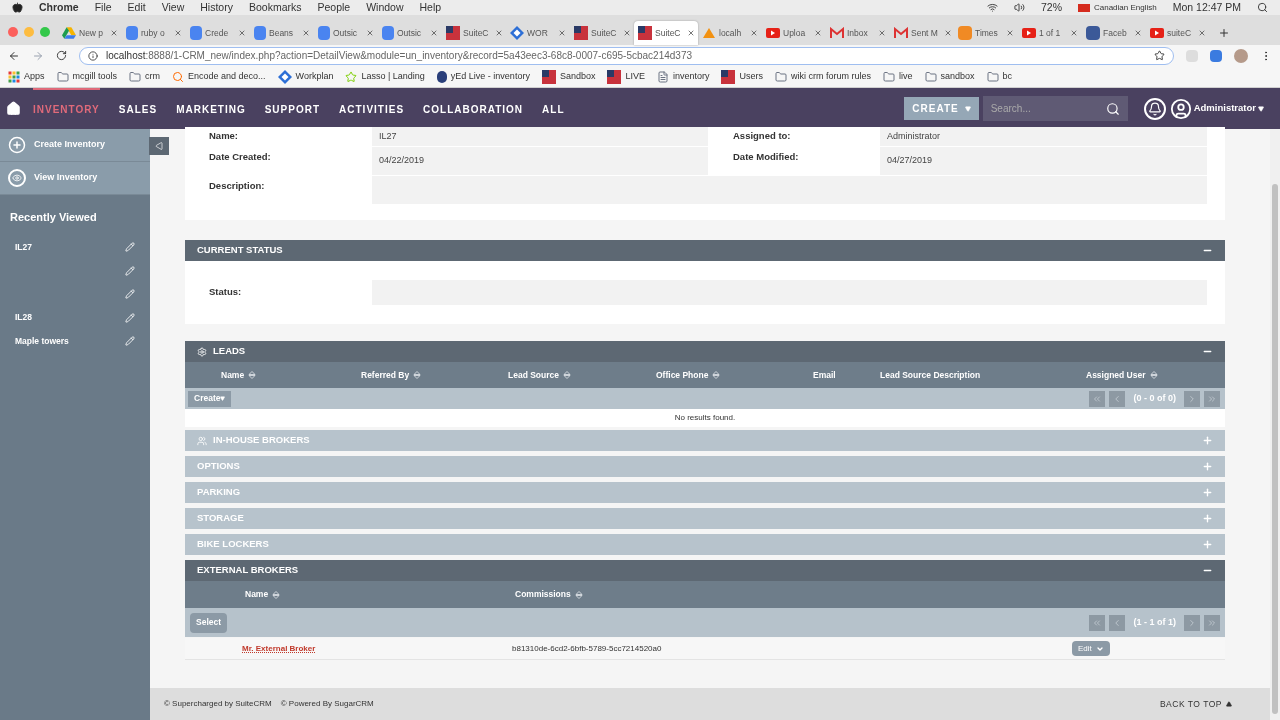 This screenshot has width=1280, height=720. Describe the element at coordinates (730, 33) in the screenshot. I see `browser-tab: localh` at that location.